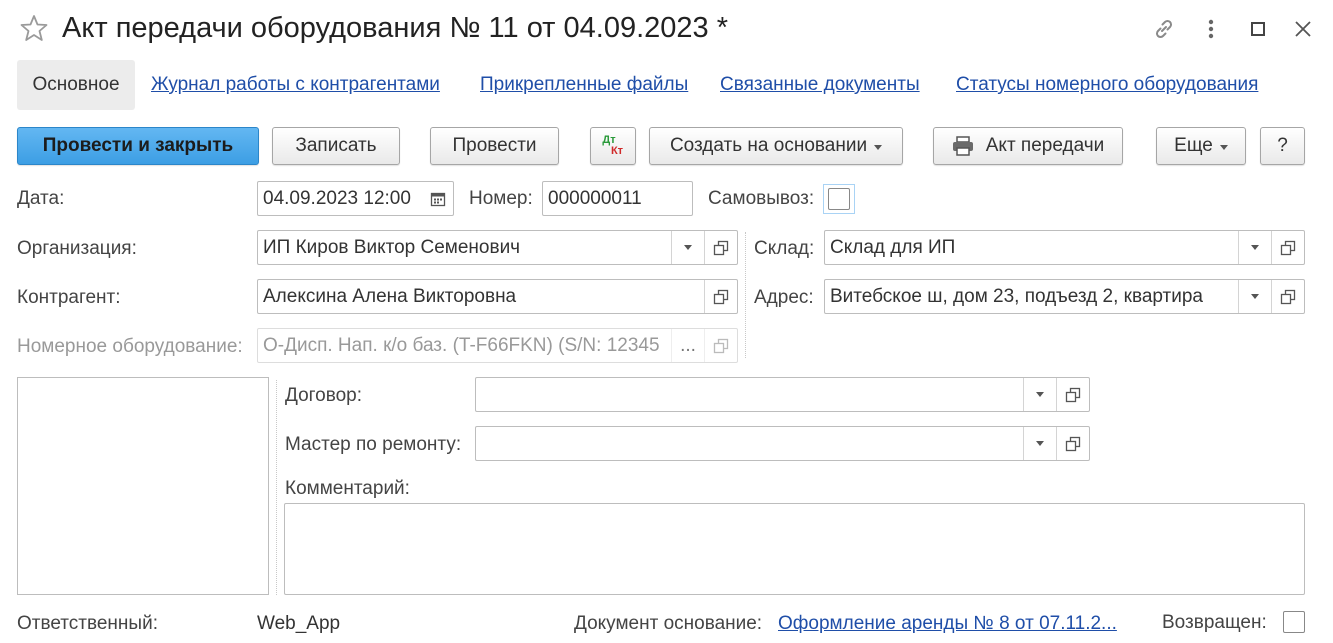 The image size is (1333, 643). I want to click on maximize-icon, so click(1258, 29).